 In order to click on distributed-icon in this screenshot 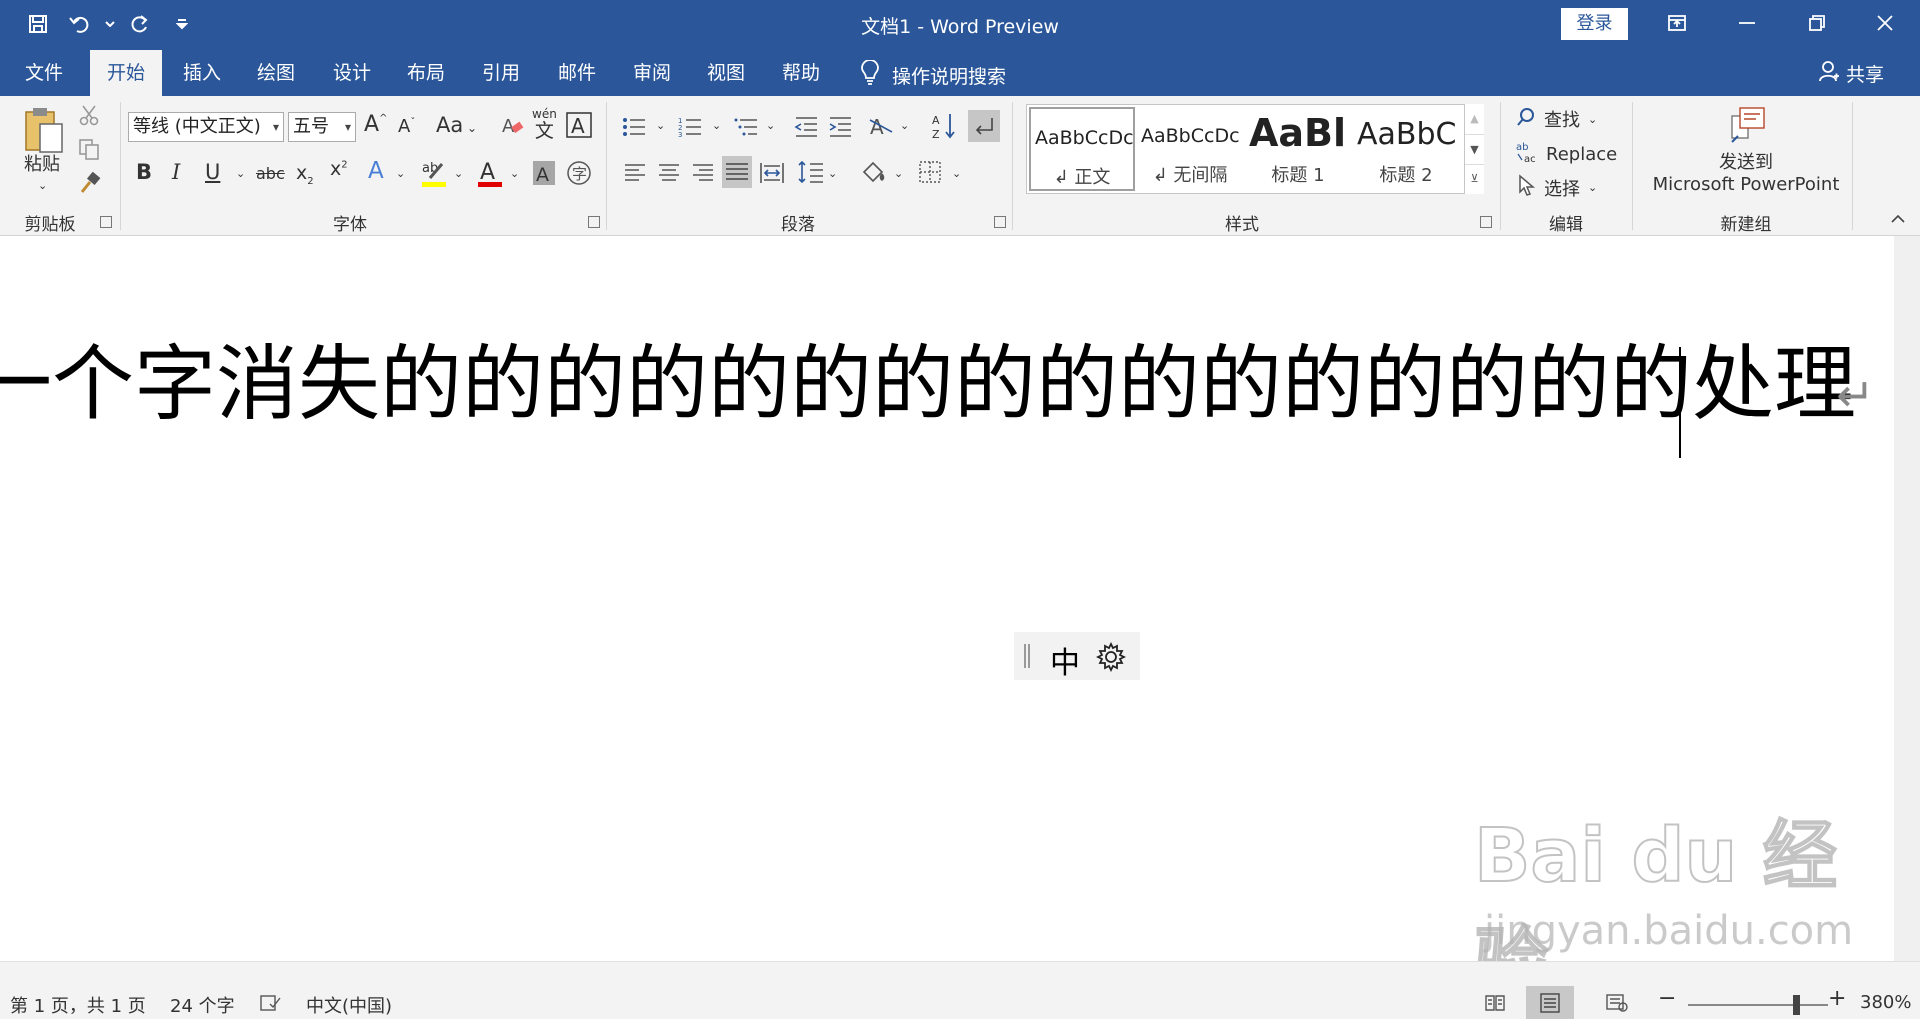, I will do `click(772, 173)`.